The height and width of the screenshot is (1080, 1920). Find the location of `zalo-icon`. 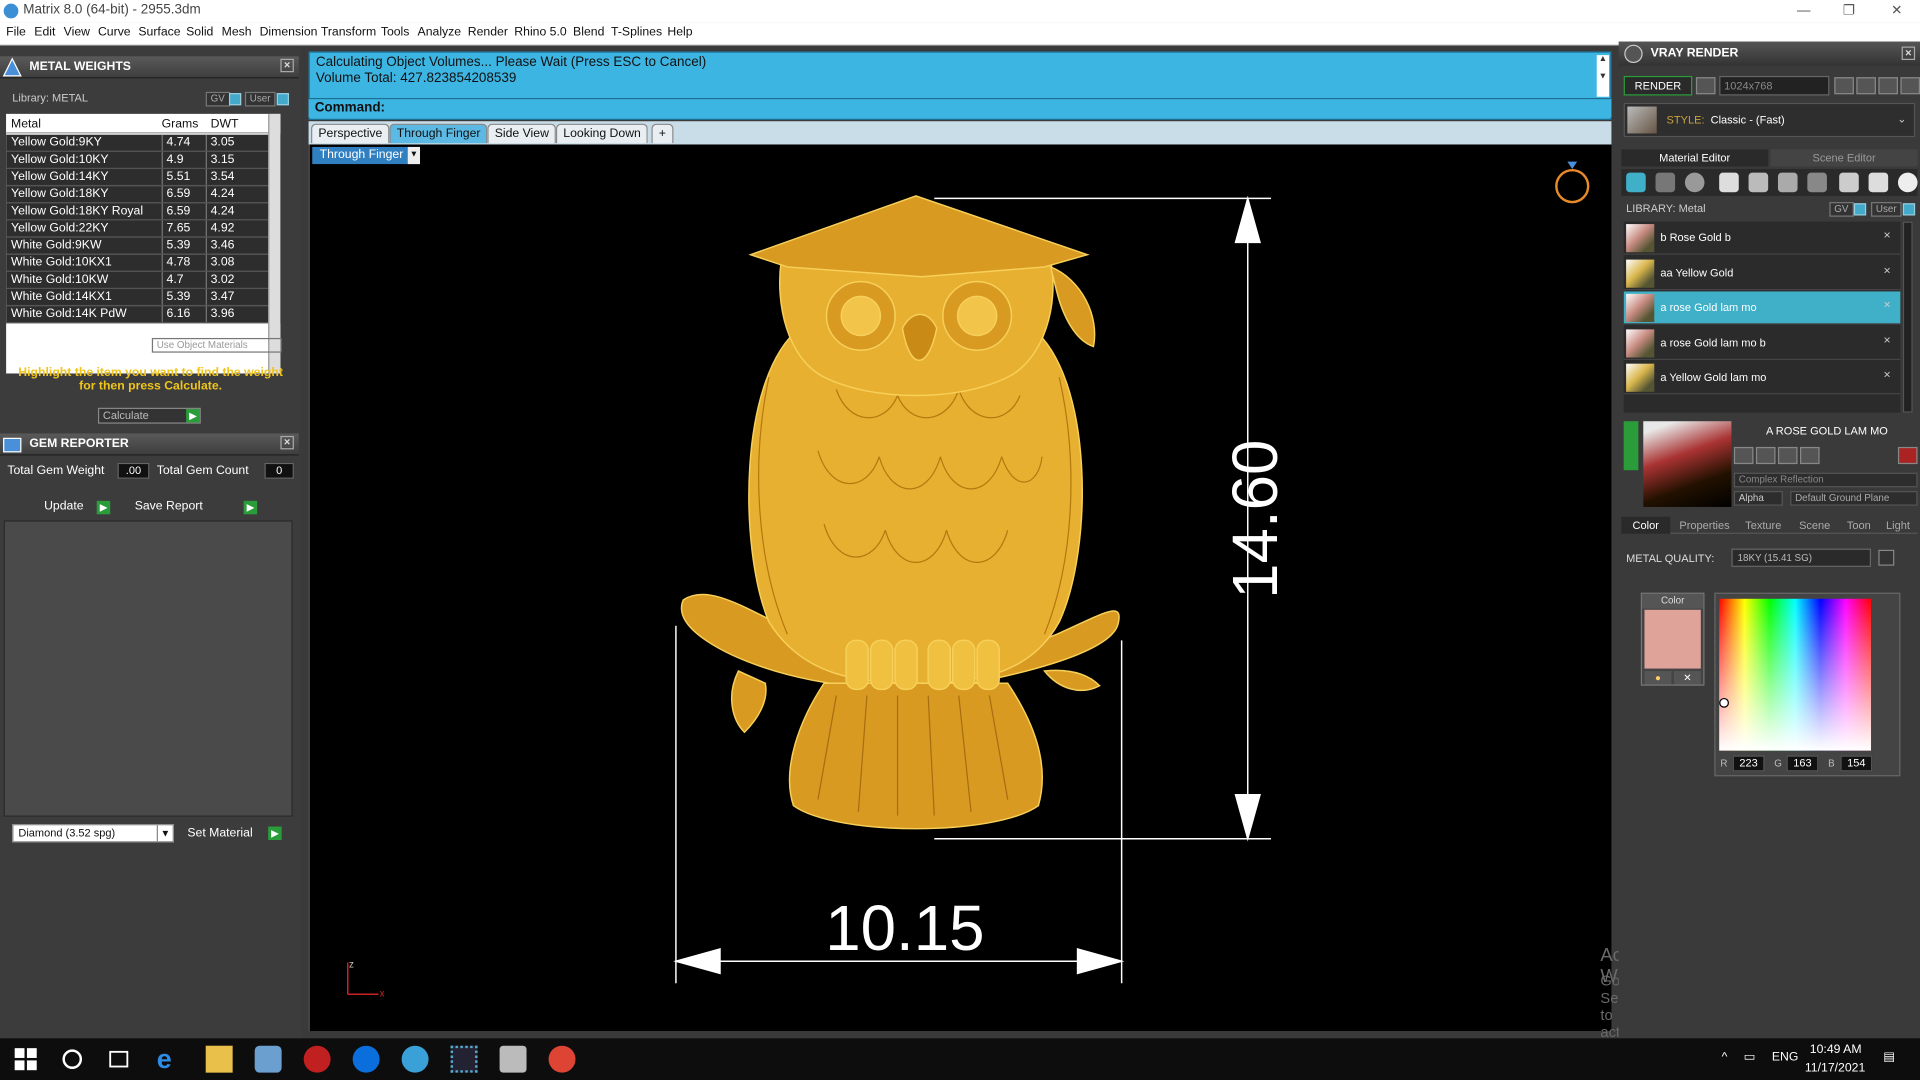

zalo-icon is located at coordinates (366, 1059).